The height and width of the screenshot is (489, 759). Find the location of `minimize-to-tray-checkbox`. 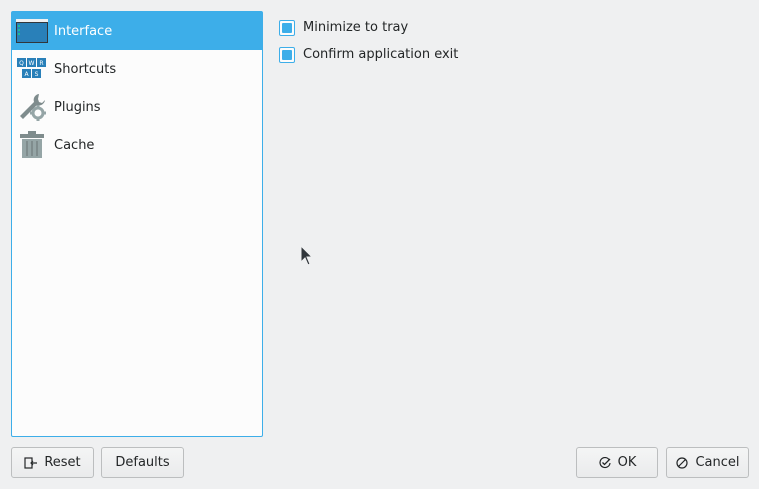

minimize-to-tray-checkbox is located at coordinates (287, 27).